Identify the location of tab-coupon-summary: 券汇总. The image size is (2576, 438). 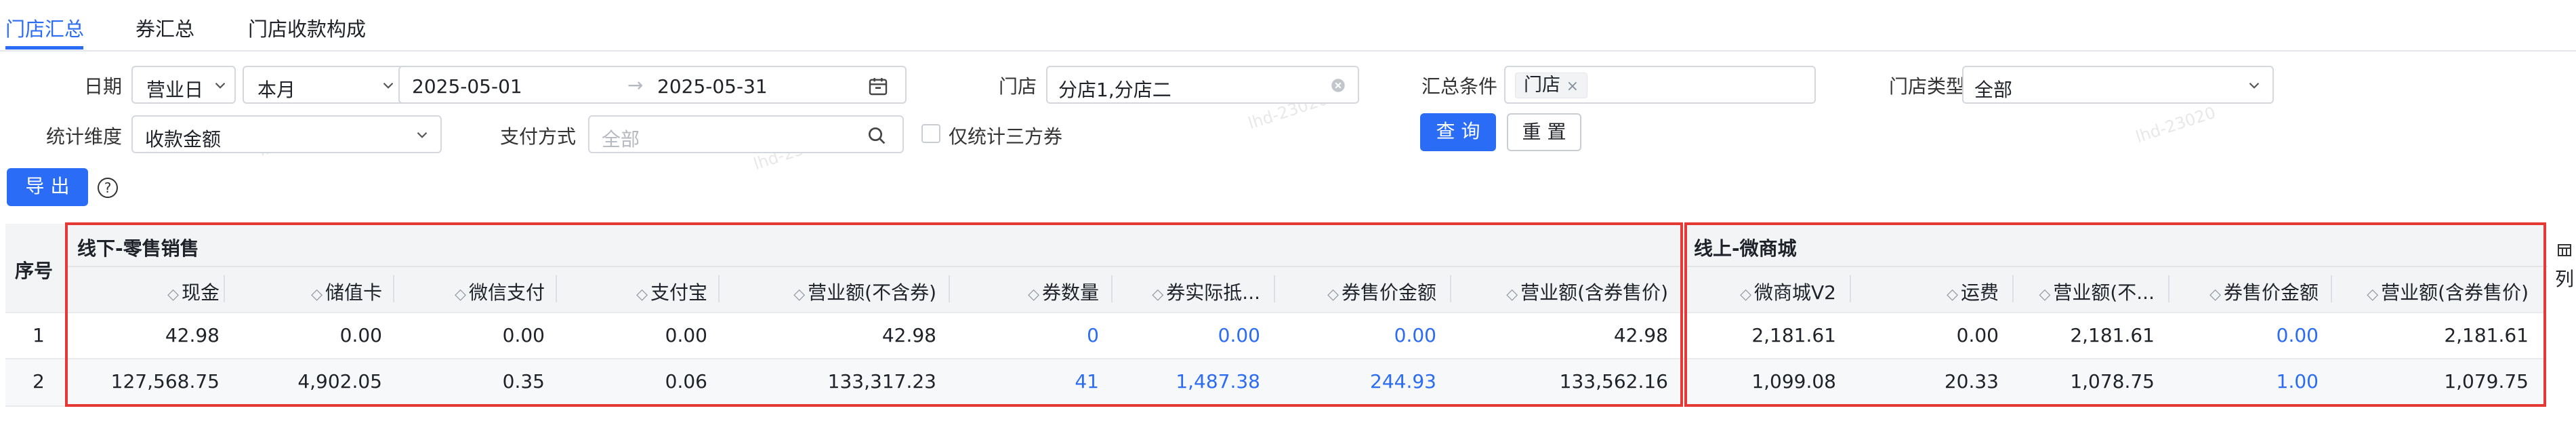
(165, 28).